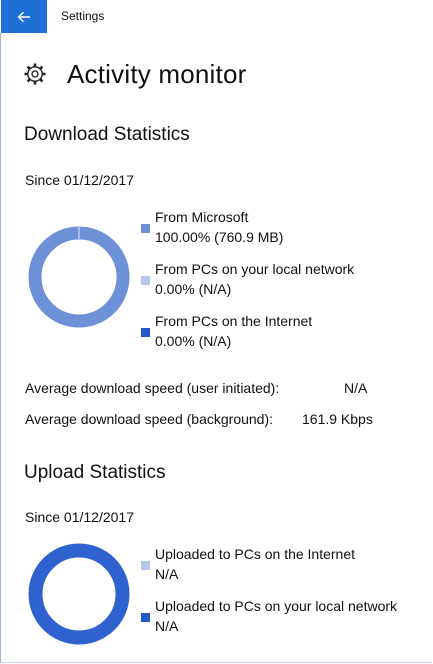 This screenshot has width=433, height=664. I want to click on app-title: Settings, so click(83, 16).